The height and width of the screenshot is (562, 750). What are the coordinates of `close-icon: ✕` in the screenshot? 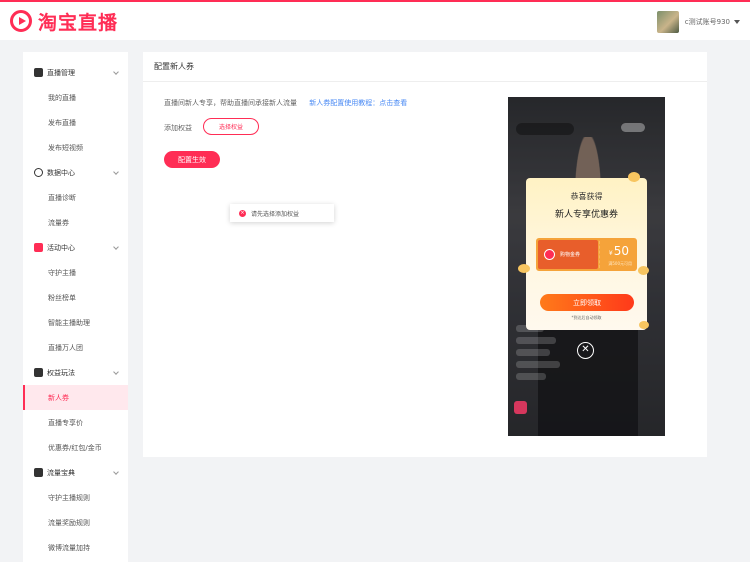 It's located at (585, 350).